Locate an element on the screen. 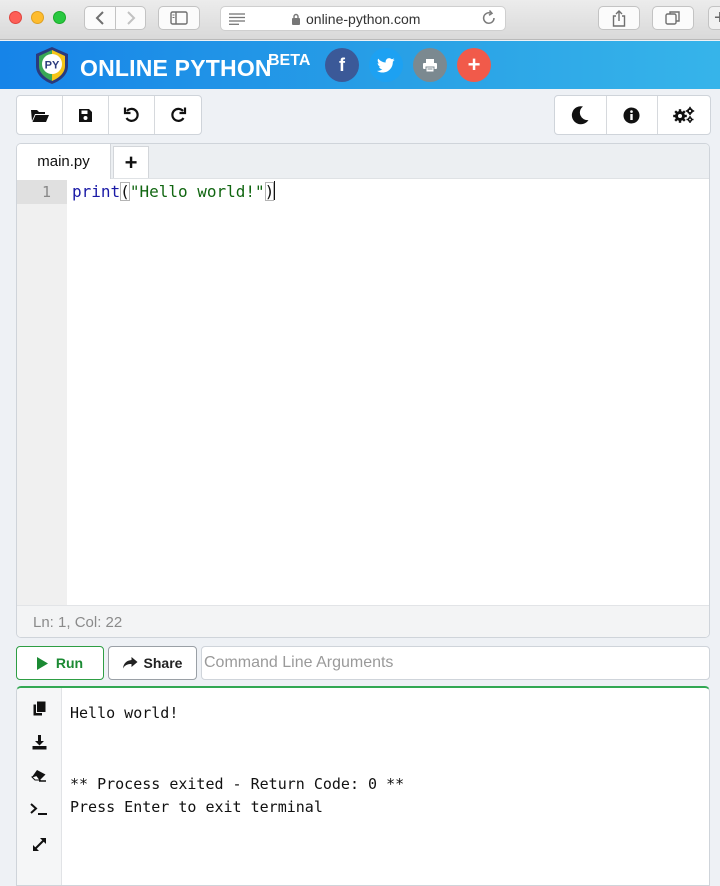  expand-icon is located at coordinates (39, 844).